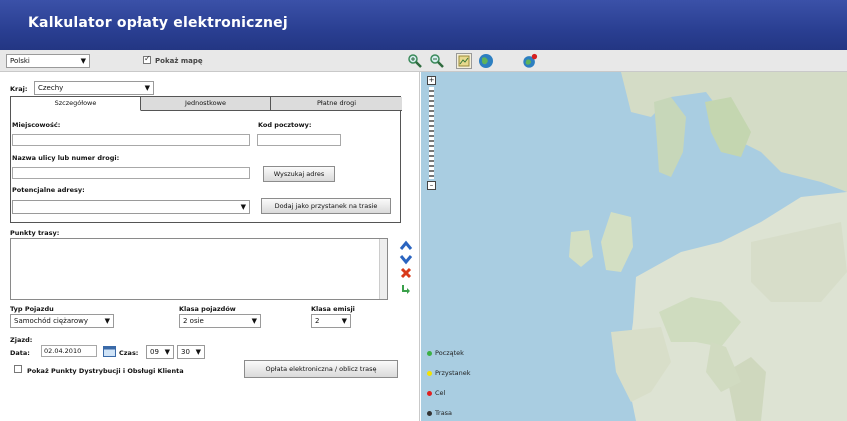 This screenshot has width=847, height=421. I want to click on legend-stop-label: Przystanek, so click(453, 373).